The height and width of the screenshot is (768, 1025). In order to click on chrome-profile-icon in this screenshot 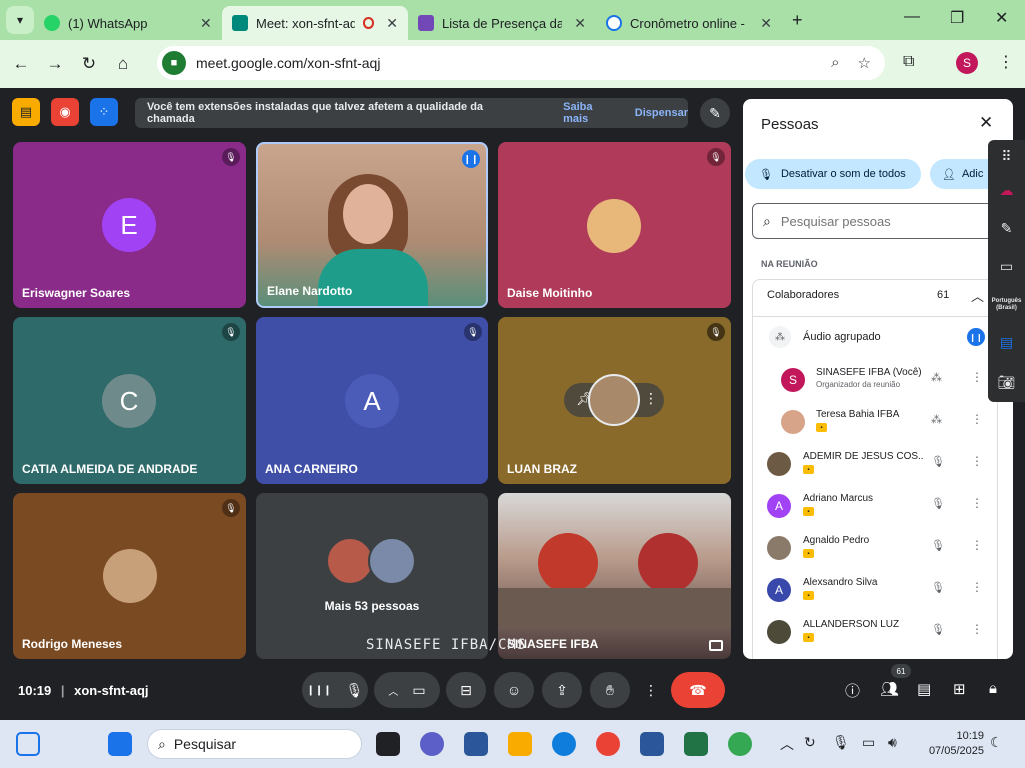, I will do `click(740, 744)`.